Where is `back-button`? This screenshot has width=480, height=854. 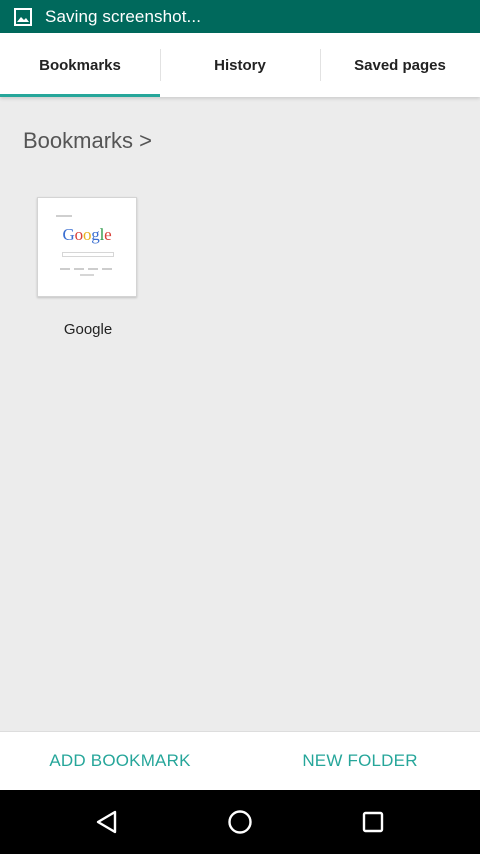
back-button is located at coordinates (107, 822).